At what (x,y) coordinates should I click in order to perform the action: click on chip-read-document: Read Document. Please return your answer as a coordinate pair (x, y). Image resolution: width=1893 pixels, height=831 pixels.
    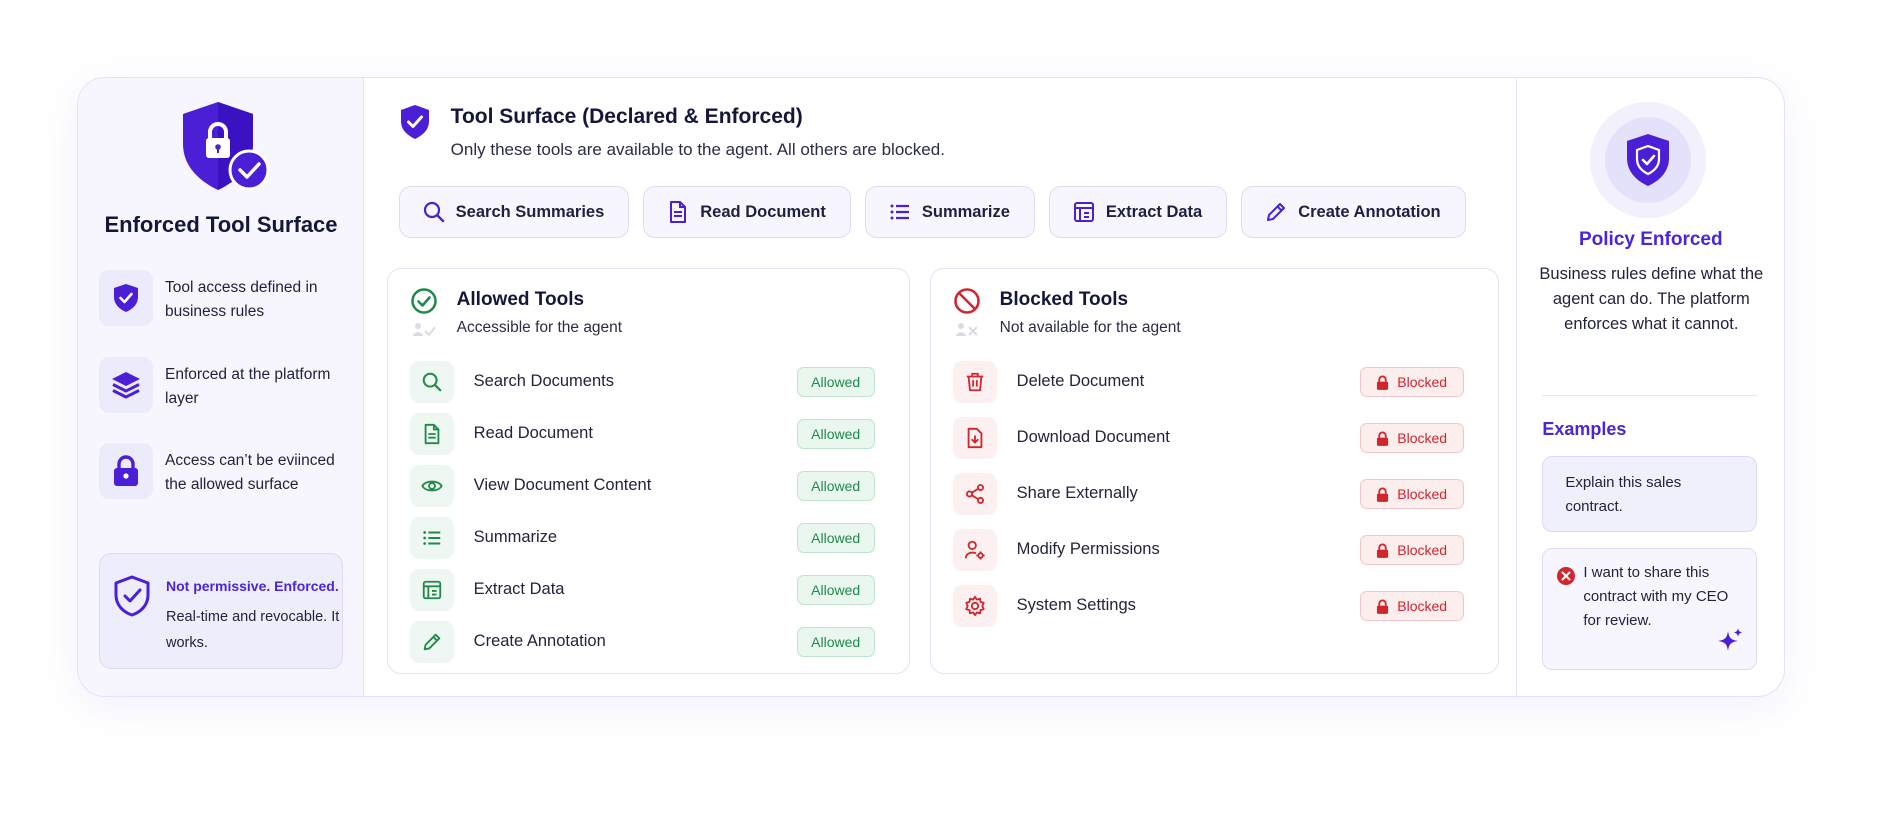
    Looking at the image, I should click on (747, 212).